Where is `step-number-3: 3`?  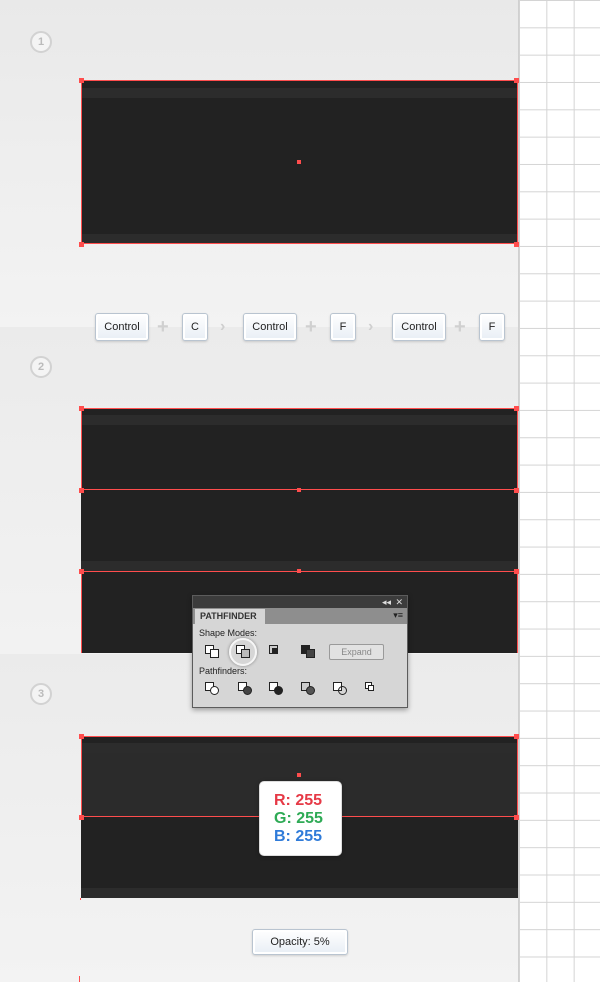 step-number-3: 3 is located at coordinates (41, 694).